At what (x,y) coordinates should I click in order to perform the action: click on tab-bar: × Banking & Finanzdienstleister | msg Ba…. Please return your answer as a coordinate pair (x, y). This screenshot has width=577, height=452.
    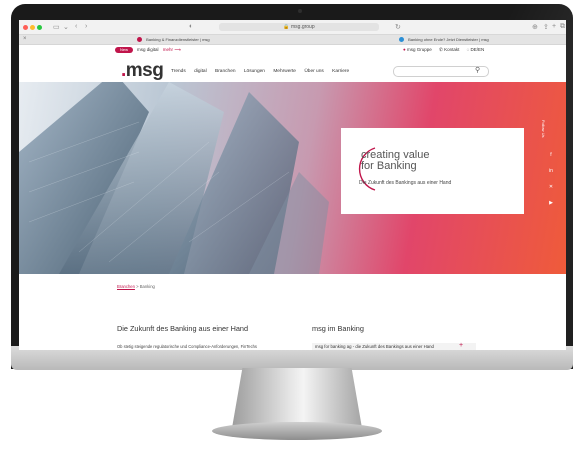
    Looking at the image, I should click on (292, 40).